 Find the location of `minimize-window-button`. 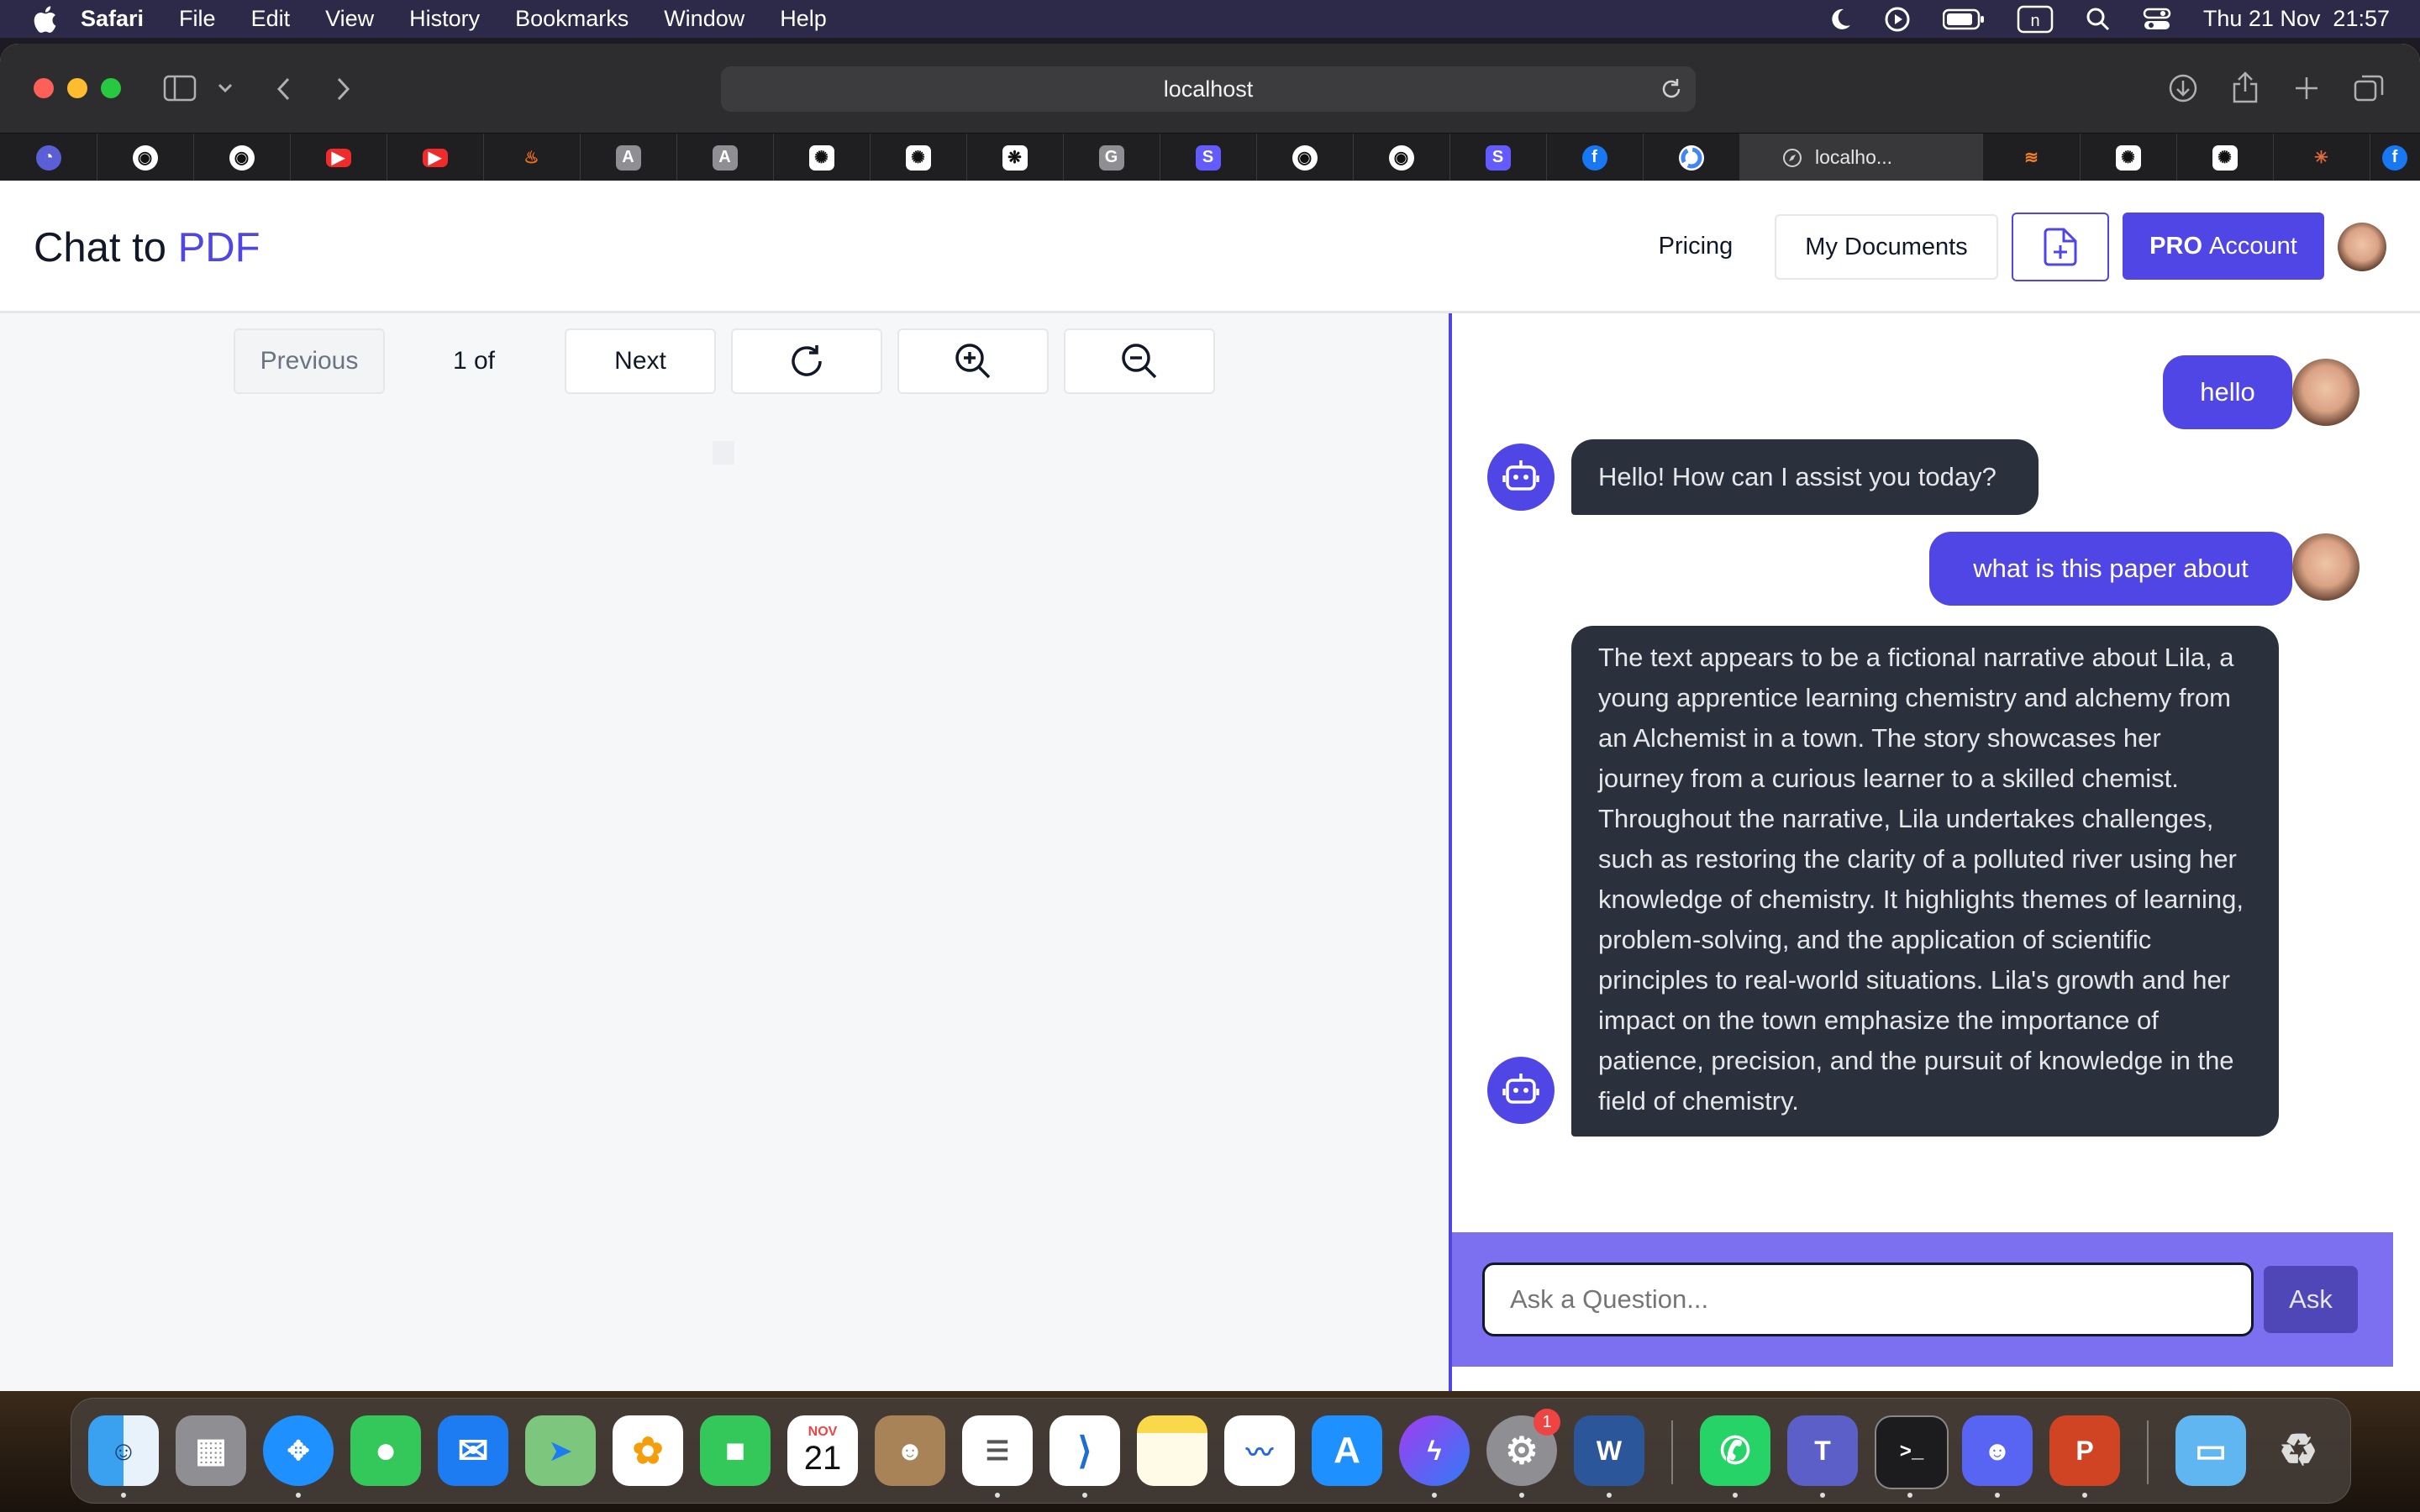

minimize-window-button is located at coordinates (77, 88).